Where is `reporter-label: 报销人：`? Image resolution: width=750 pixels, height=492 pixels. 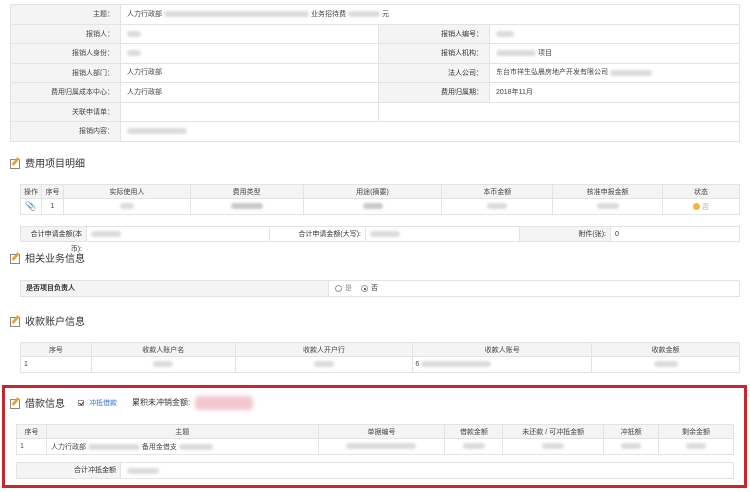 reporter-label: 报销人： is located at coordinates (65, 33).